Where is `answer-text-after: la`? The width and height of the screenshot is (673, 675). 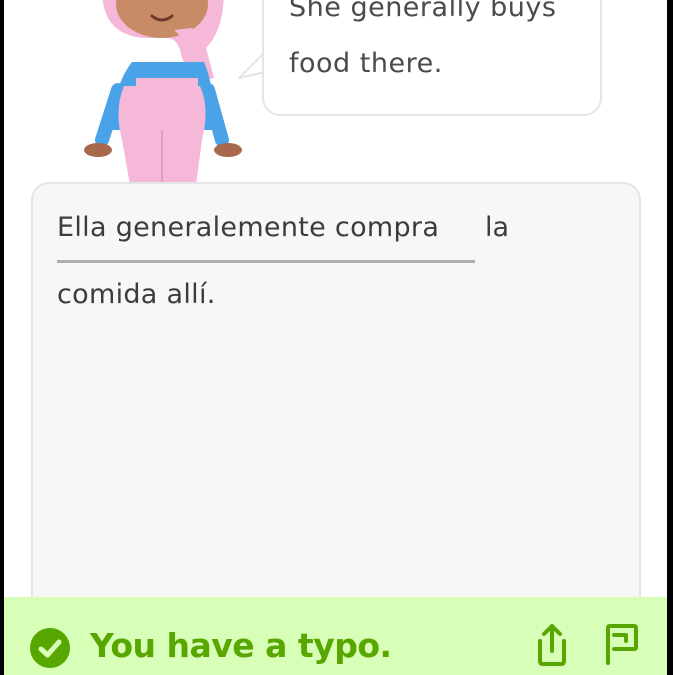
answer-text-after: la is located at coordinates (497, 227).